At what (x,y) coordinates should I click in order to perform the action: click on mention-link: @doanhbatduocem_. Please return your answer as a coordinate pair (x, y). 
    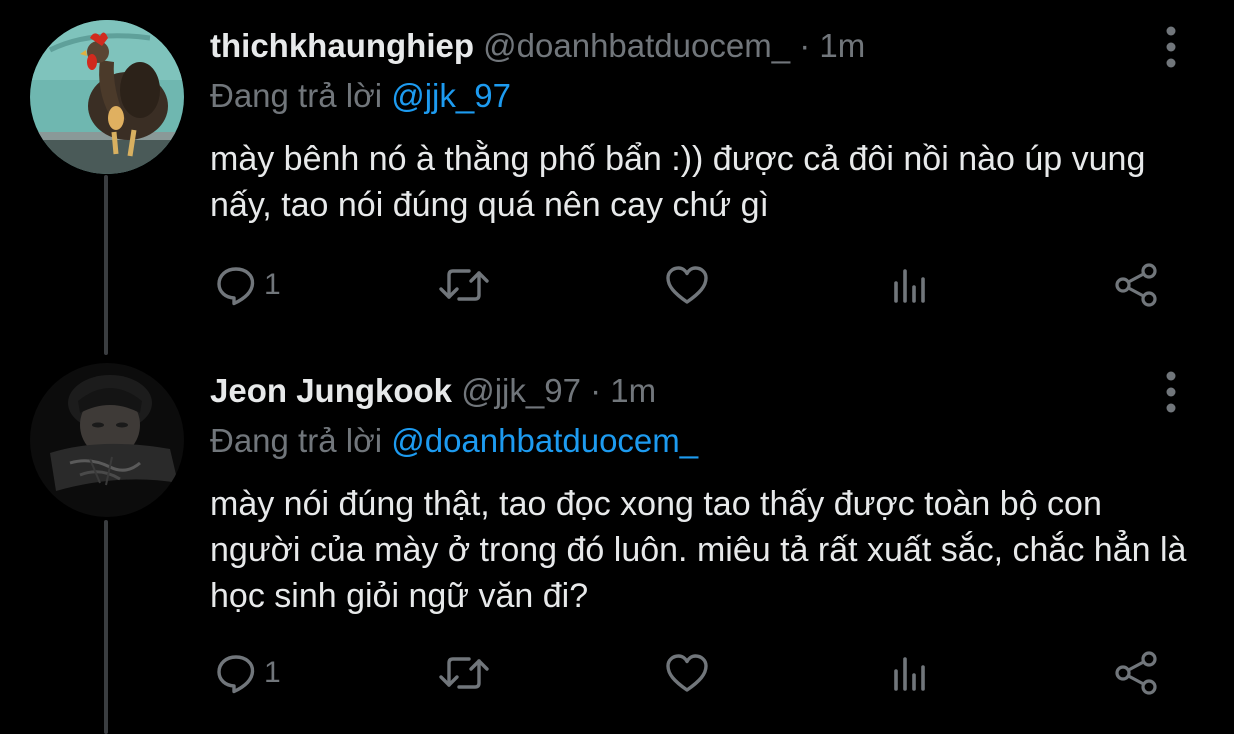
    Looking at the image, I should click on (544, 440).